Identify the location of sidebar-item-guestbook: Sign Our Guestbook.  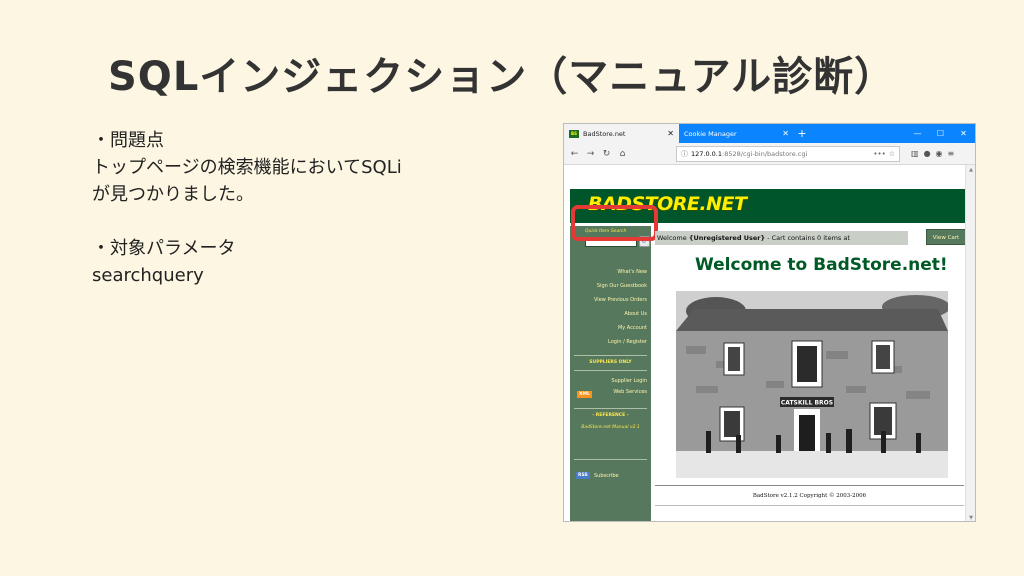
(622, 286).